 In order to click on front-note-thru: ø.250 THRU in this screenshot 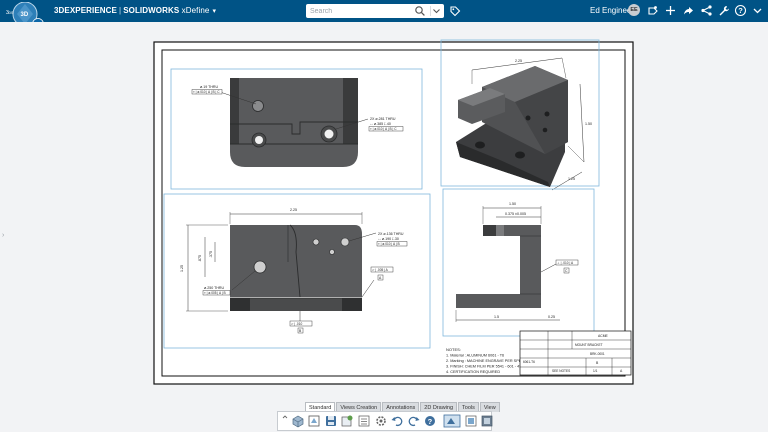, I will do `click(214, 288)`.